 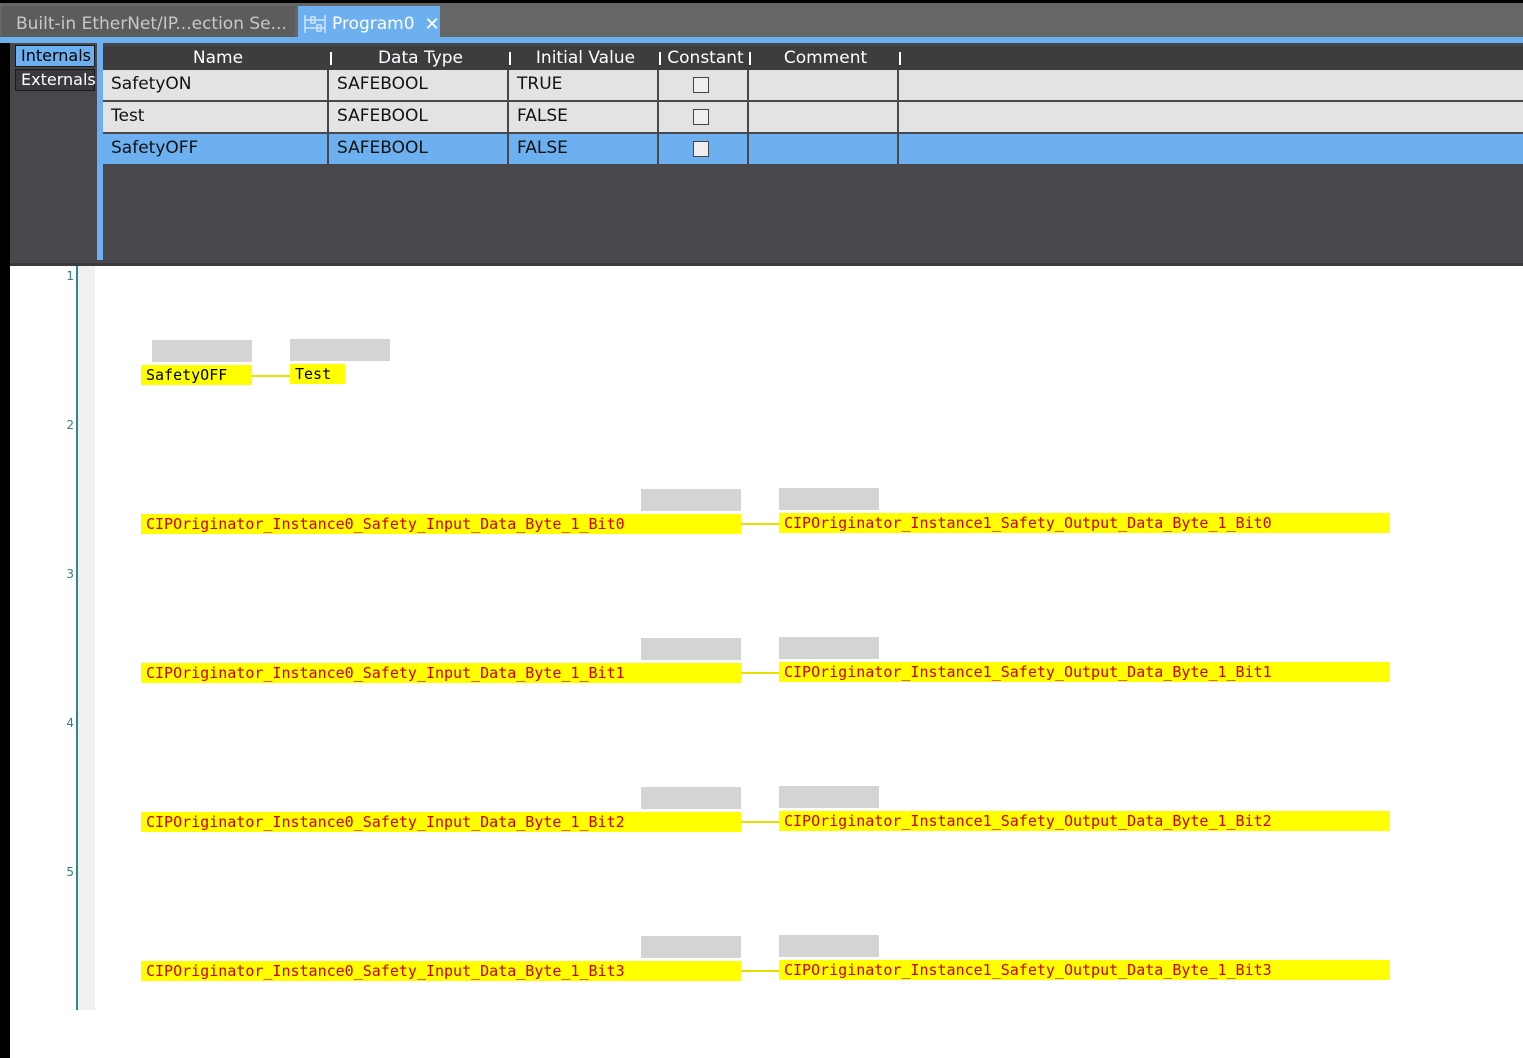 I want to click on table-row-selected: SafetyOFF SAFEBOOL FALSE, so click(x=813, y=150).